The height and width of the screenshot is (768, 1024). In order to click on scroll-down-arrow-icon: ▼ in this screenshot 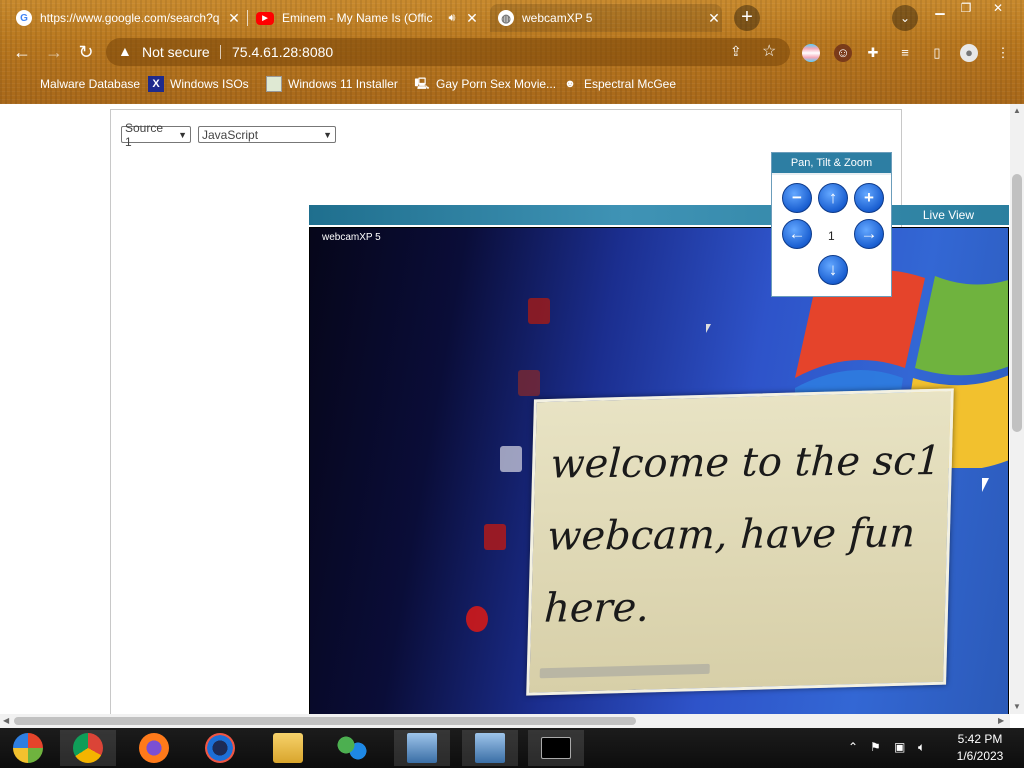, I will do `click(1017, 706)`.